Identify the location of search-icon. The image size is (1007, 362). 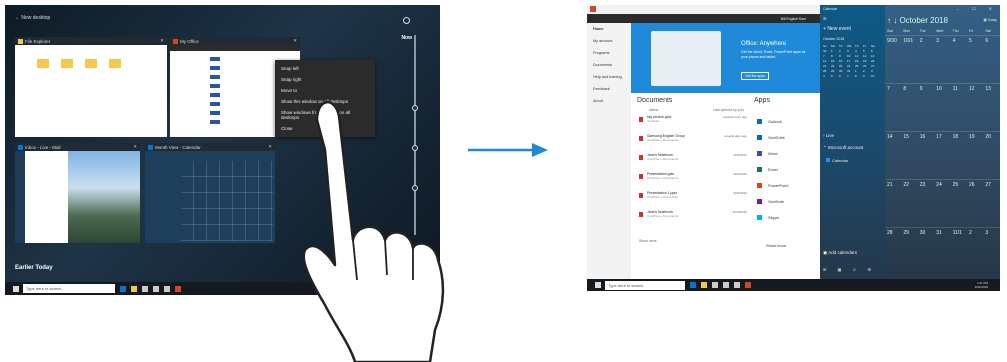
(406, 20).